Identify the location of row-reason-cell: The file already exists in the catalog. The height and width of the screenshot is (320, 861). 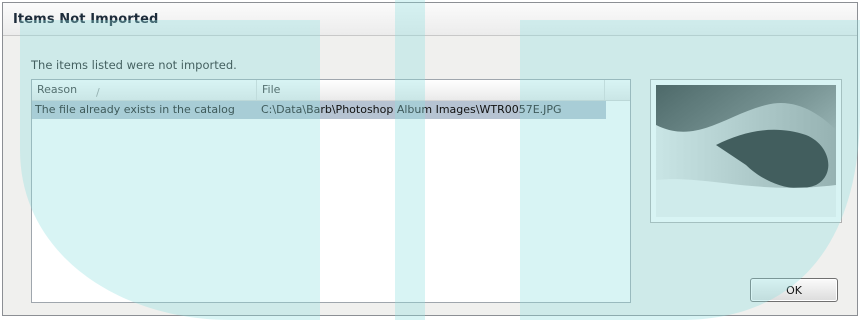
(135, 109).